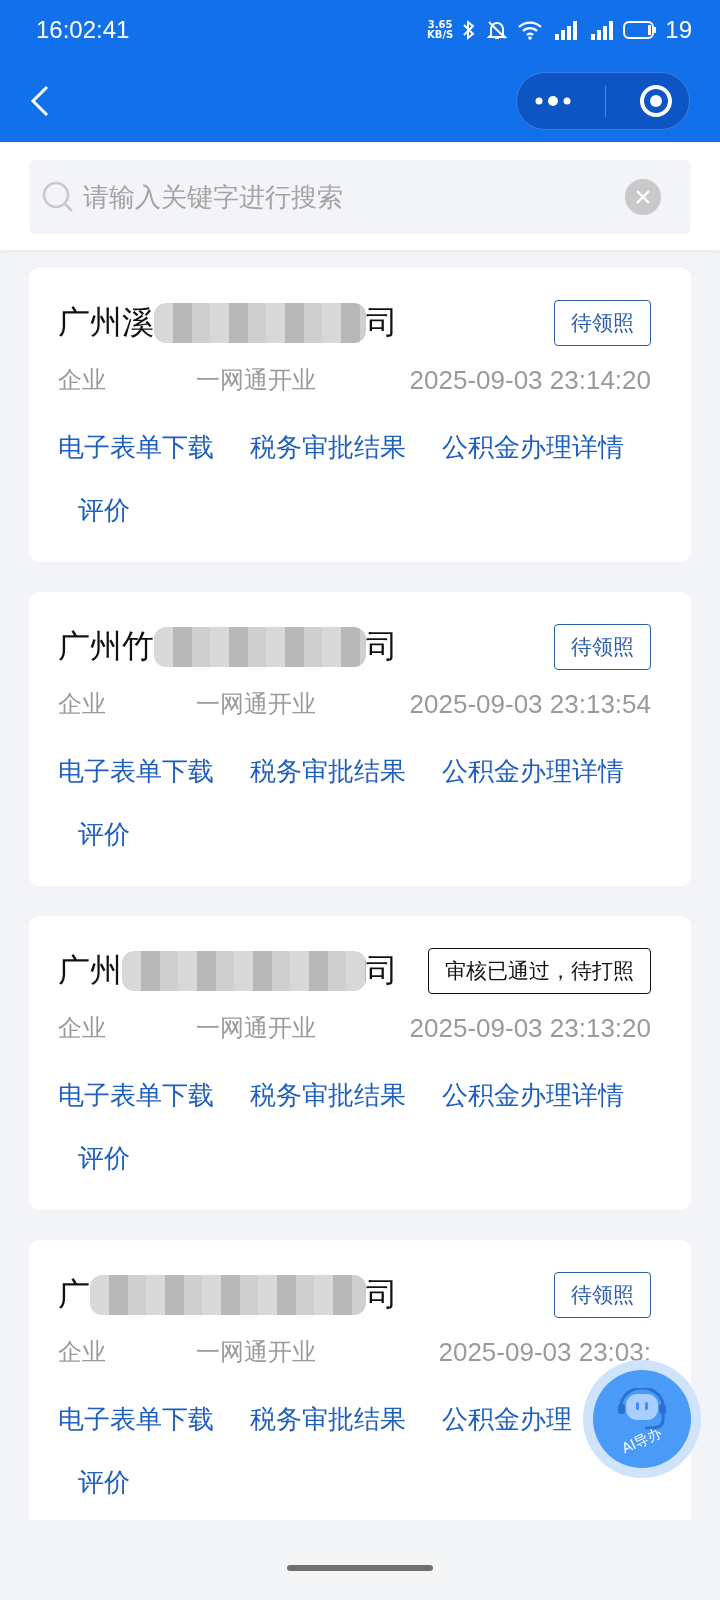  I want to click on company-name: 广州溪, so click(106, 322).